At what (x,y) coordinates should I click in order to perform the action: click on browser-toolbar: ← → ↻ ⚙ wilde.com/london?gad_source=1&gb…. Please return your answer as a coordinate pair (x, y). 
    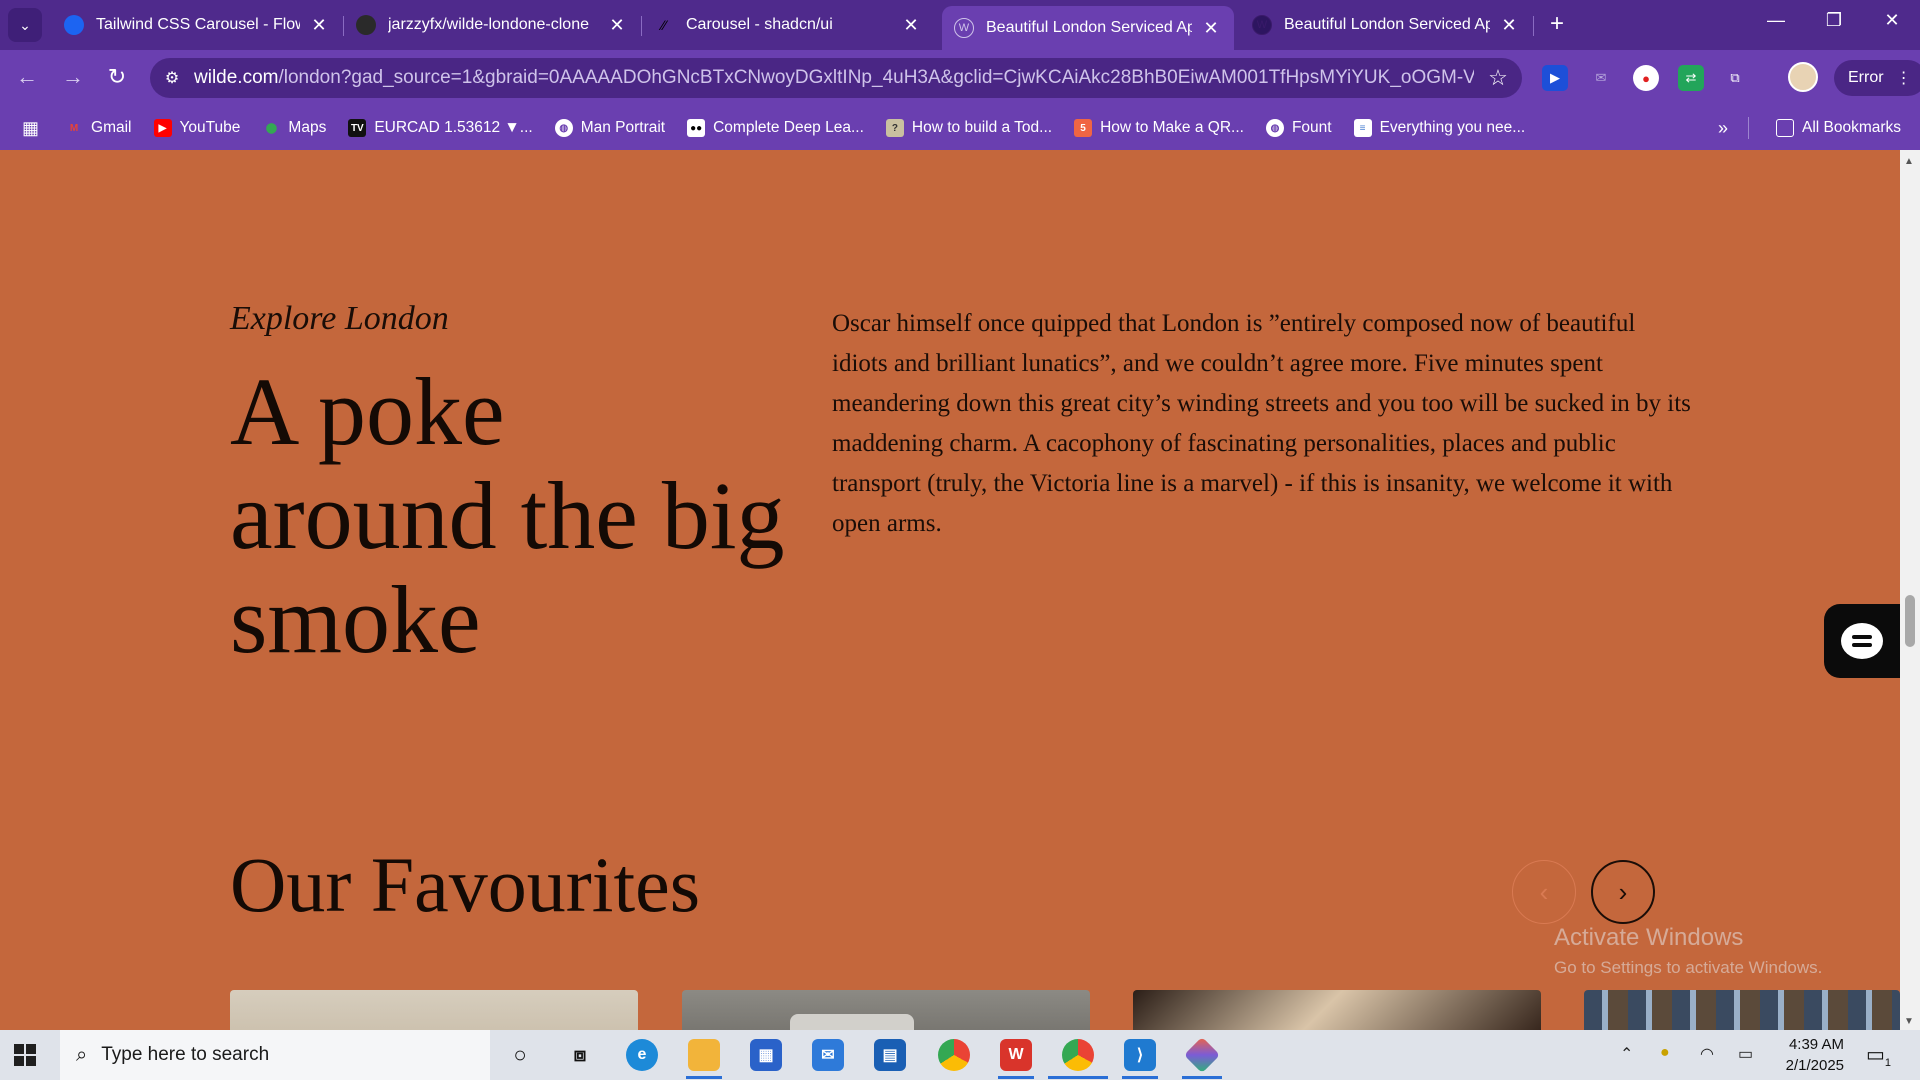
    Looking at the image, I should click on (960, 78).